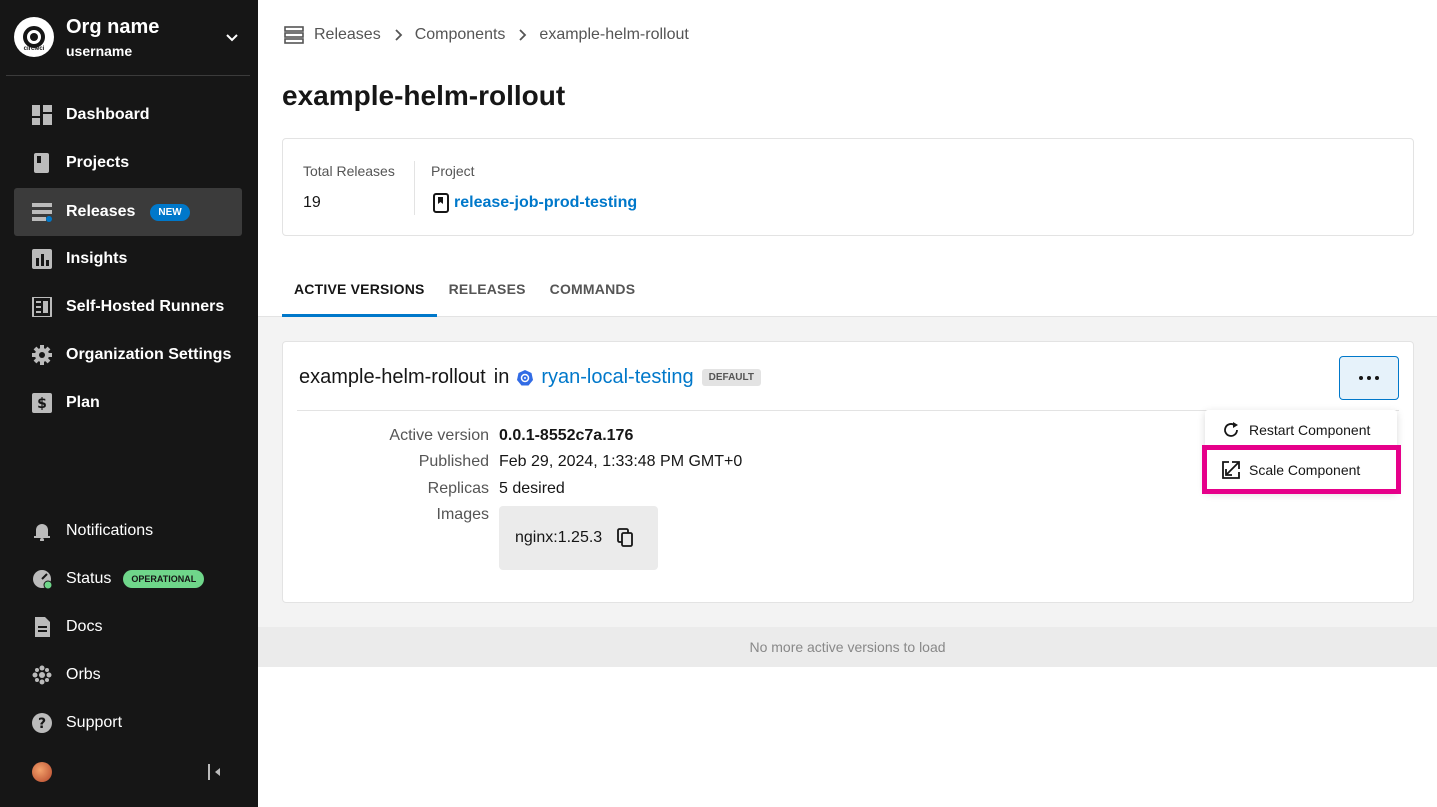  What do you see at coordinates (83, 402) in the screenshot?
I see `sidebar-item-label: Plan` at bounding box center [83, 402].